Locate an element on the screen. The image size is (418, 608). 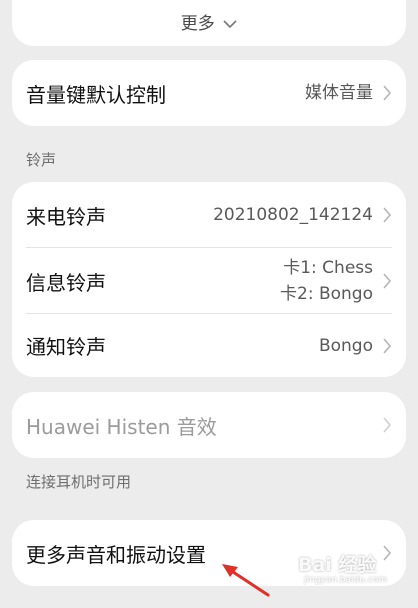
more-label: 更多 is located at coordinates (197, 24).